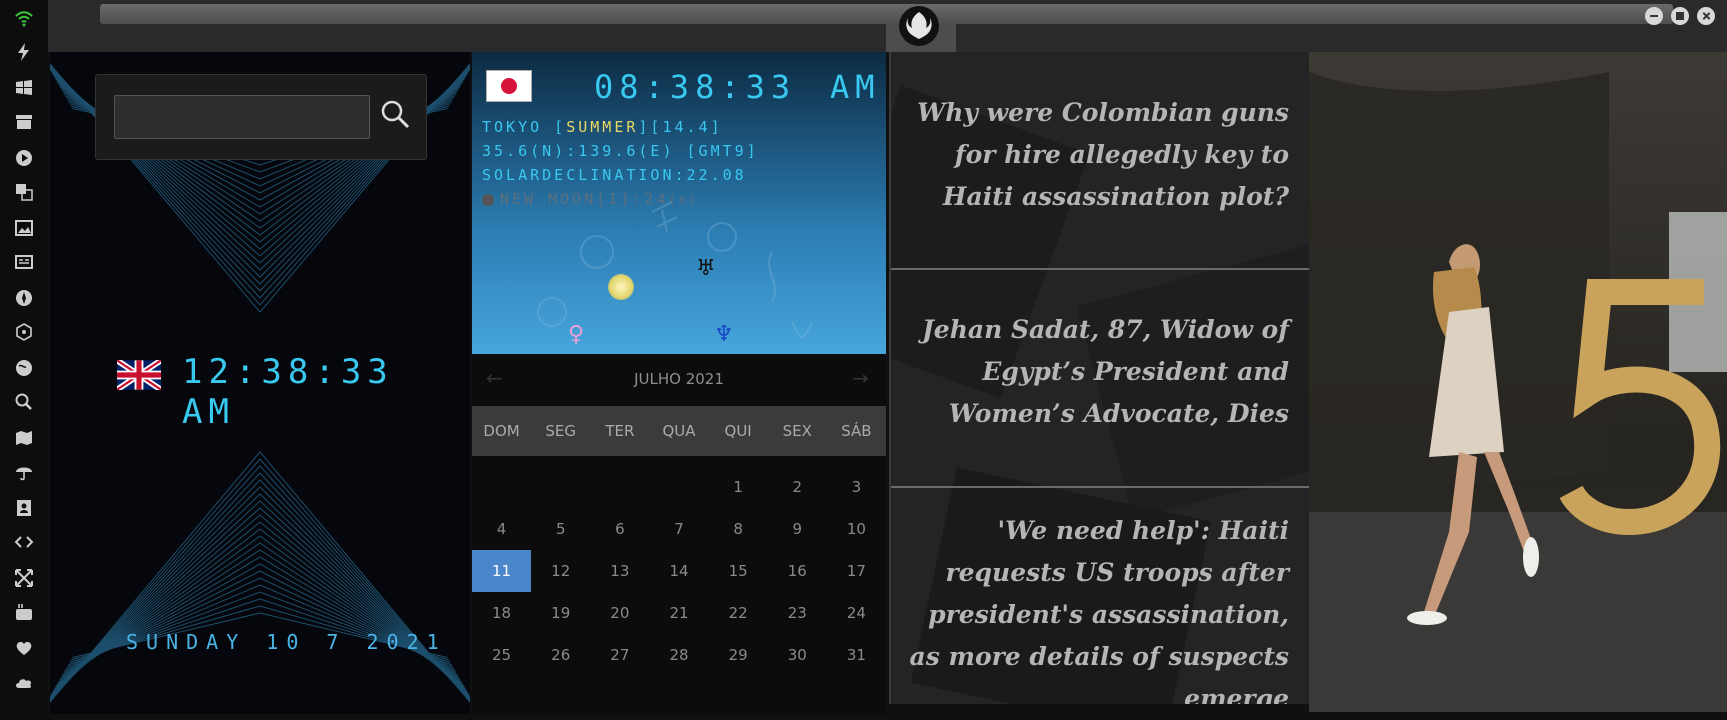  I want to click on calendar-day: 26, so click(560, 655).